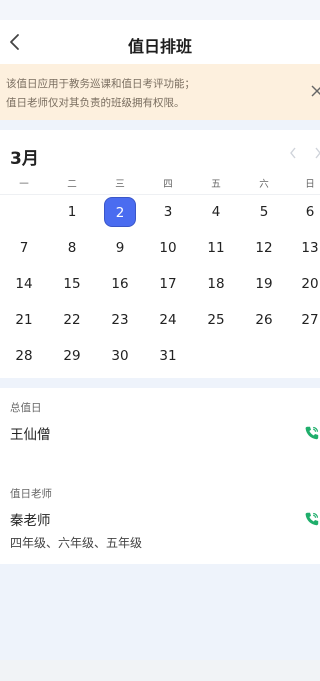 This screenshot has width=320, height=681. What do you see at coordinates (264, 184) in the screenshot?
I see `weekday-label: 六` at bounding box center [264, 184].